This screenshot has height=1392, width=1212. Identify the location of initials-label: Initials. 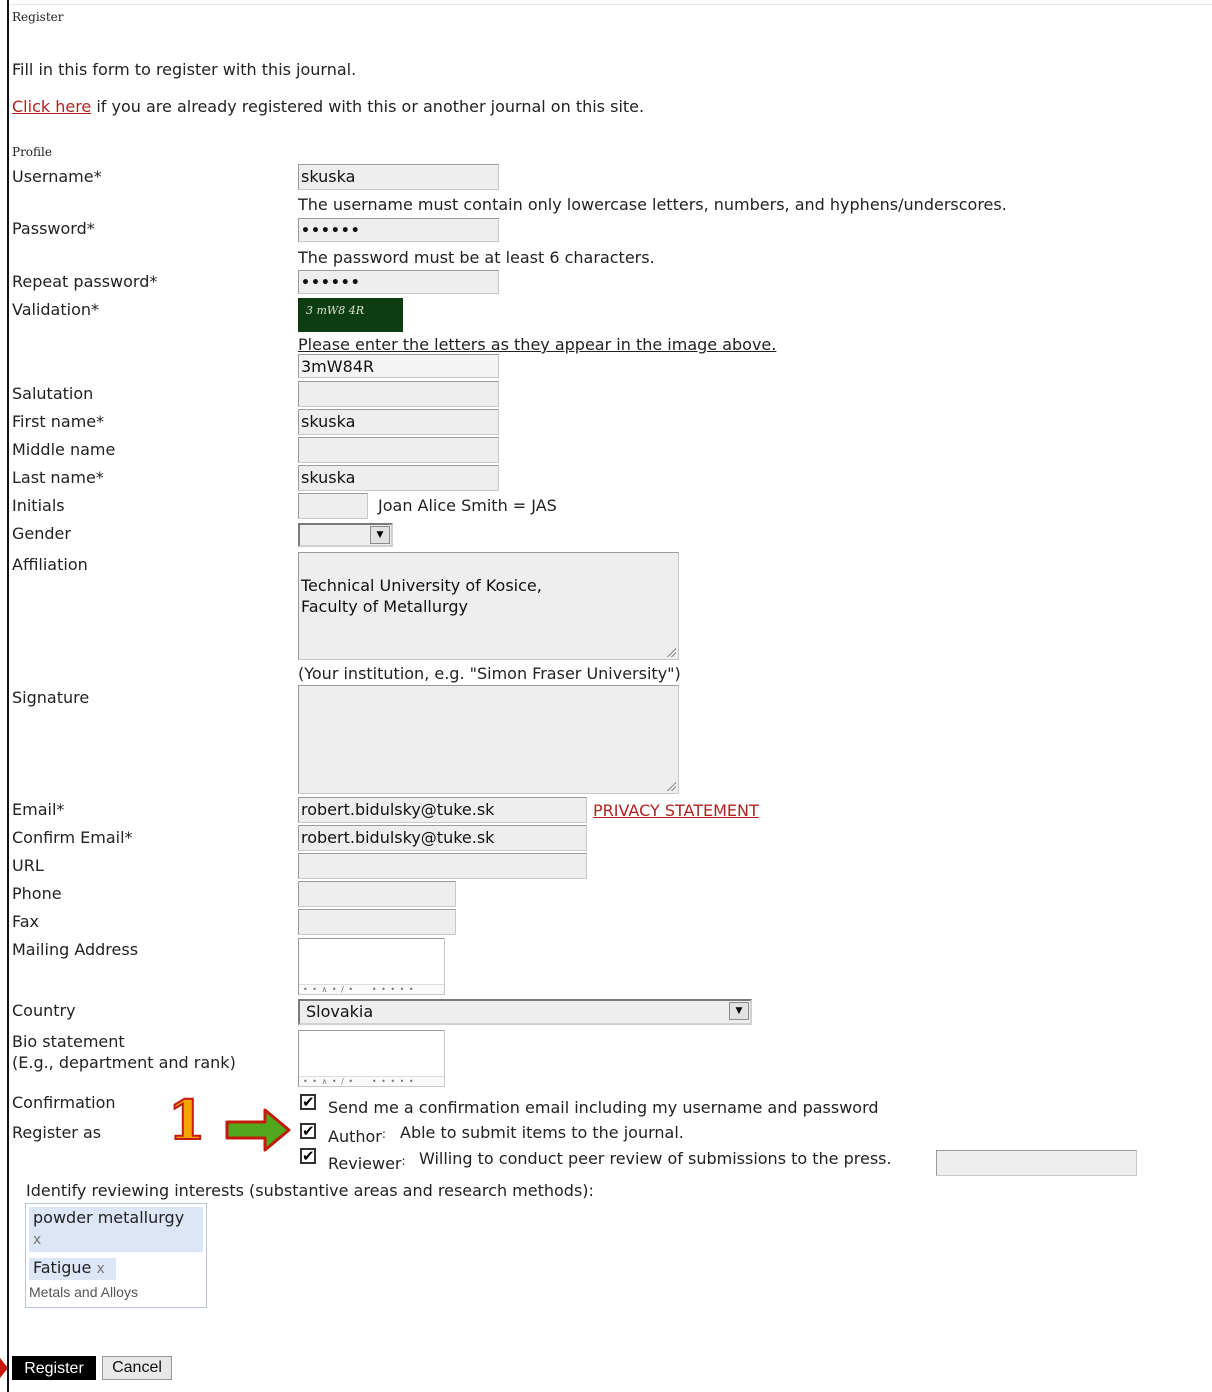
(38, 505).